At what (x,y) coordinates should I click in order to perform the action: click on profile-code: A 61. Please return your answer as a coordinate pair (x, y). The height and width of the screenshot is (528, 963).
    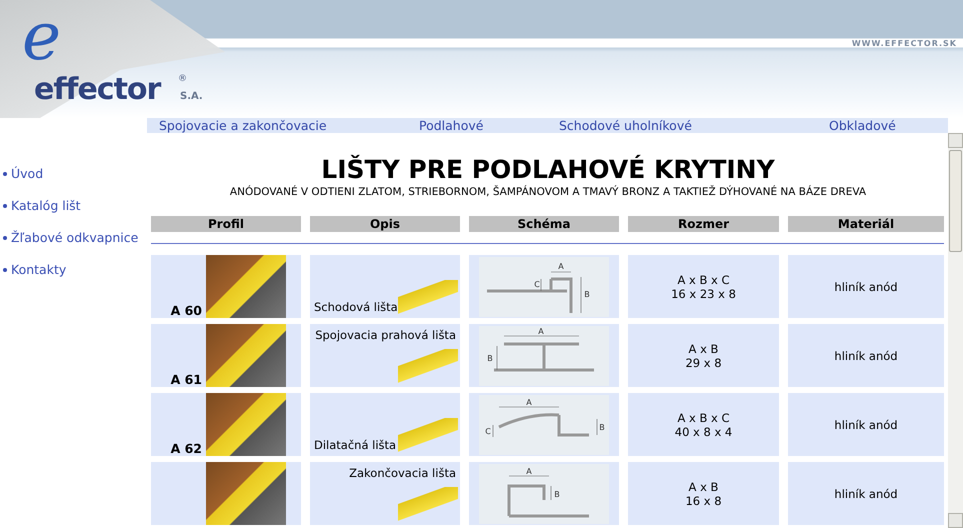
    Looking at the image, I should click on (186, 380).